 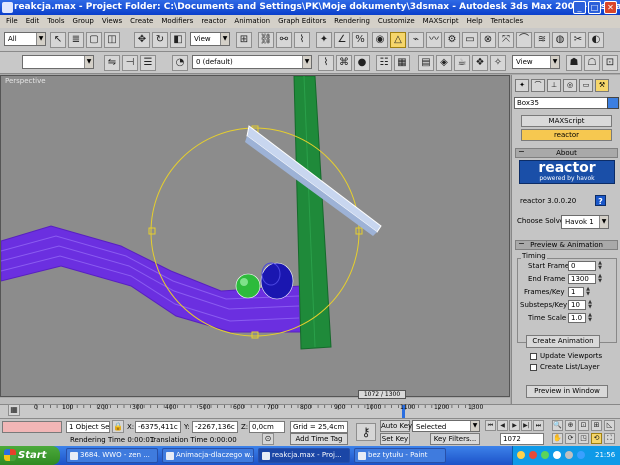 What do you see at coordinates (470, 40) in the screenshot?
I see `reactor-plane-icon: ▭` at bounding box center [470, 40].